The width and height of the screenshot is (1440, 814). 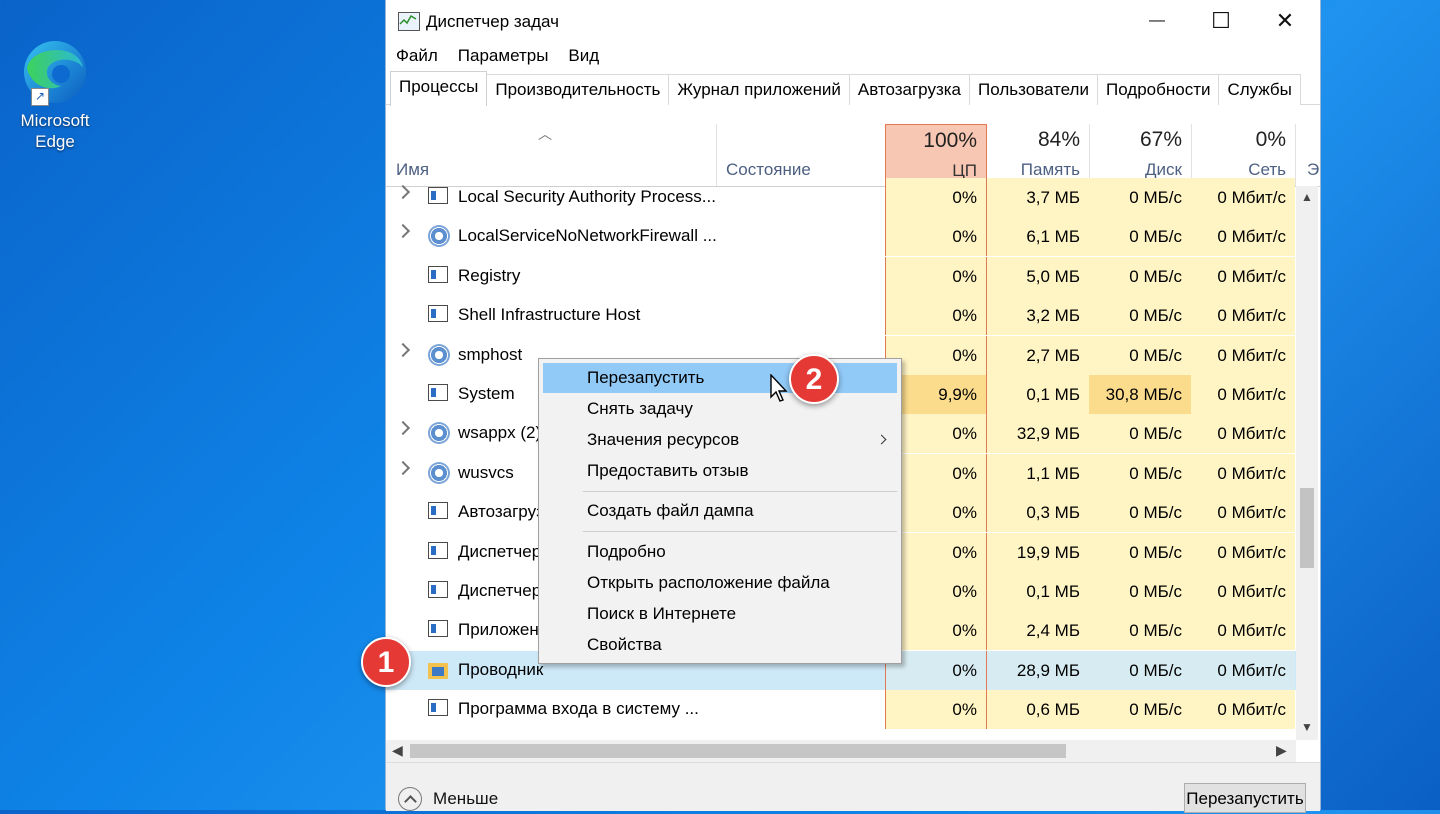 What do you see at coordinates (841, 276) in the screenshot?
I see `table-row: Registry 0% 5,0 МБ 0 МБ/с 0 Мбит/с` at bounding box center [841, 276].